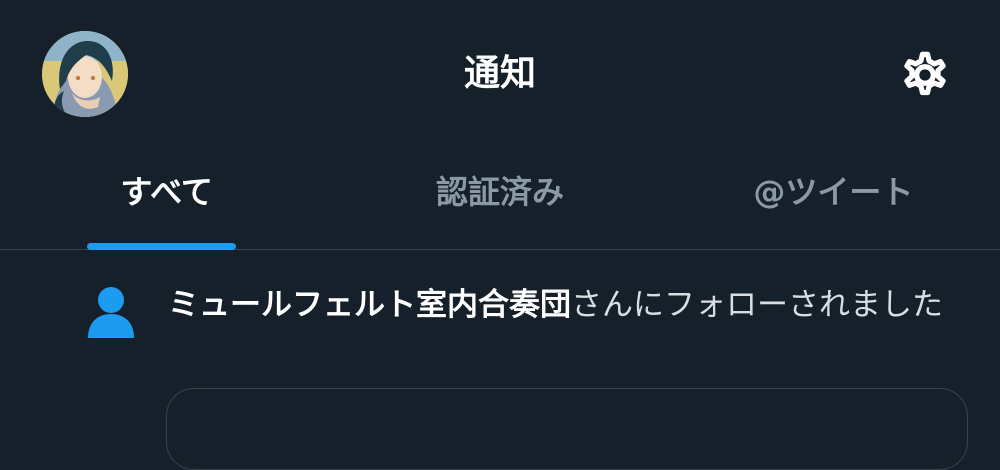 The image size is (1000, 470). I want to click on tab-mentions-label: @ツイート, so click(833, 192).